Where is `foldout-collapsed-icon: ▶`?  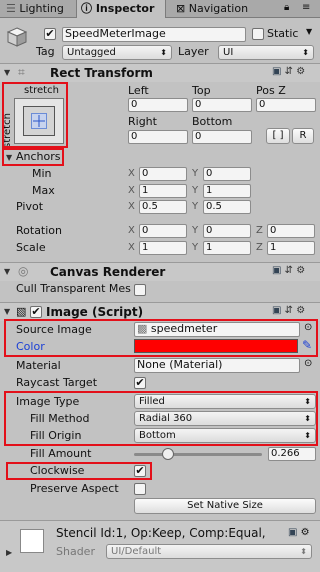
foldout-collapsed-icon: ▶ is located at coordinates (9, 552).